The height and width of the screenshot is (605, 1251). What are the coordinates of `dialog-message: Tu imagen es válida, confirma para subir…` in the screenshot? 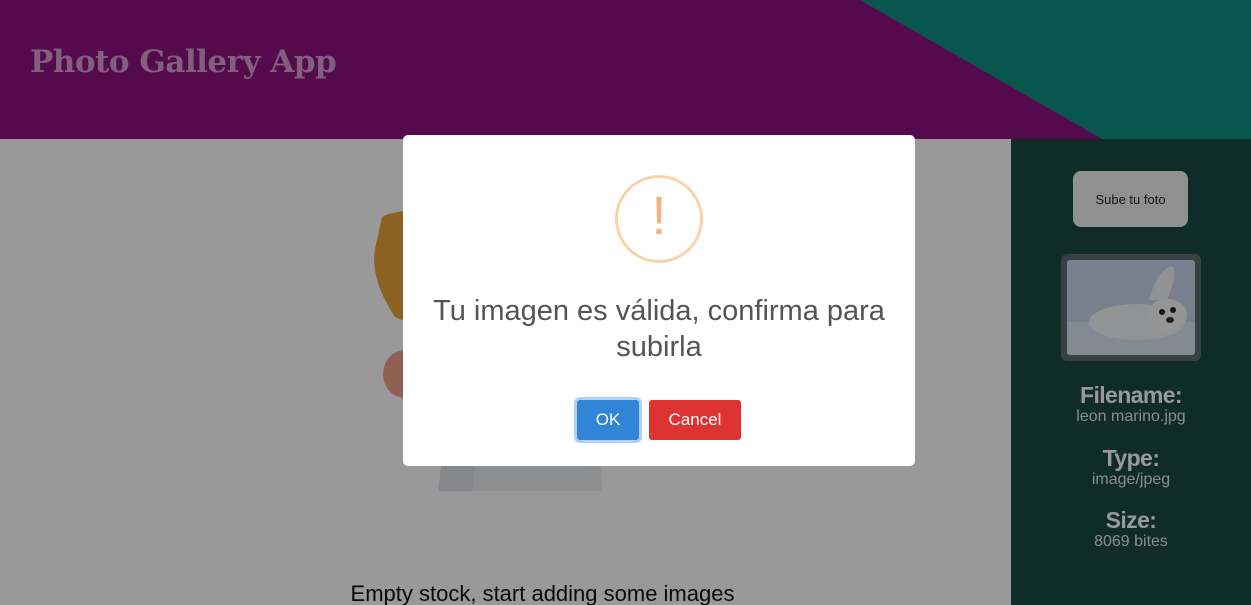 It's located at (659, 329).